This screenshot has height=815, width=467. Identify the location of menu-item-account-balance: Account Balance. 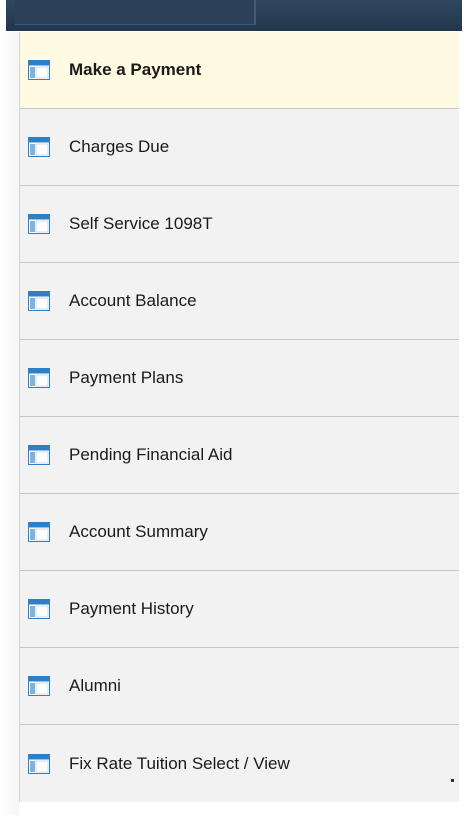
(239, 301).